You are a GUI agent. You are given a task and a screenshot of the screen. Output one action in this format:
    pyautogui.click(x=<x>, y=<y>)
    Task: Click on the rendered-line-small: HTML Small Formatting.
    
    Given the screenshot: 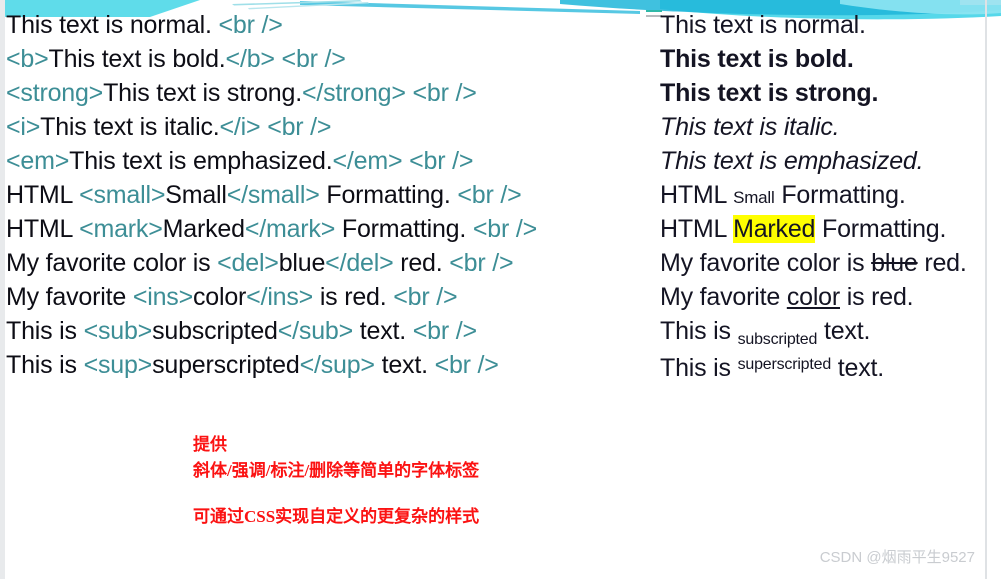 What is the action you would take?
    pyautogui.click(x=825, y=195)
    